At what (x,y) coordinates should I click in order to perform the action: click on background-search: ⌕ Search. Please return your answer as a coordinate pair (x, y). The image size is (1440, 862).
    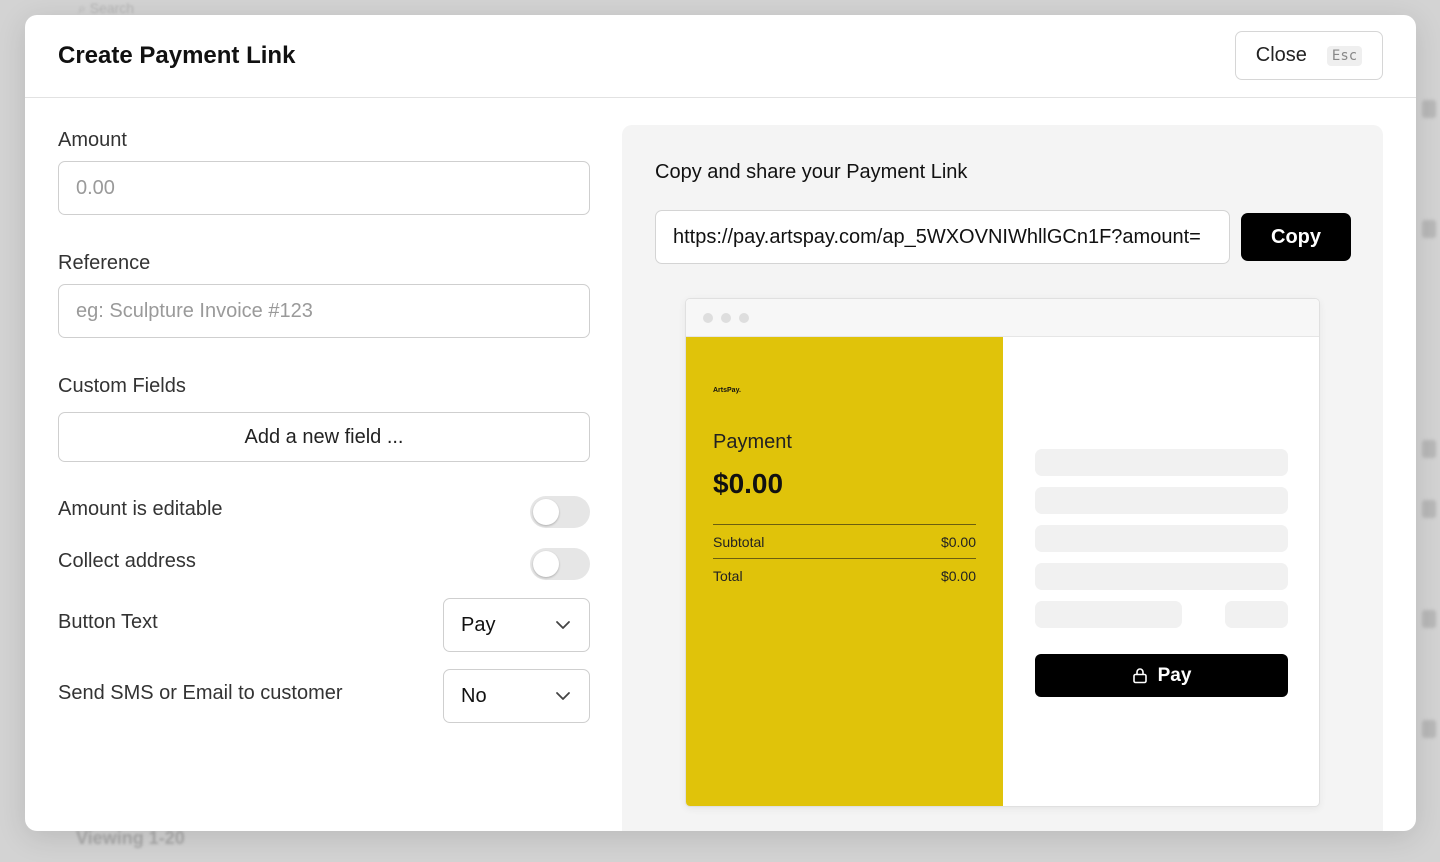
    Looking at the image, I should click on (106, 8).